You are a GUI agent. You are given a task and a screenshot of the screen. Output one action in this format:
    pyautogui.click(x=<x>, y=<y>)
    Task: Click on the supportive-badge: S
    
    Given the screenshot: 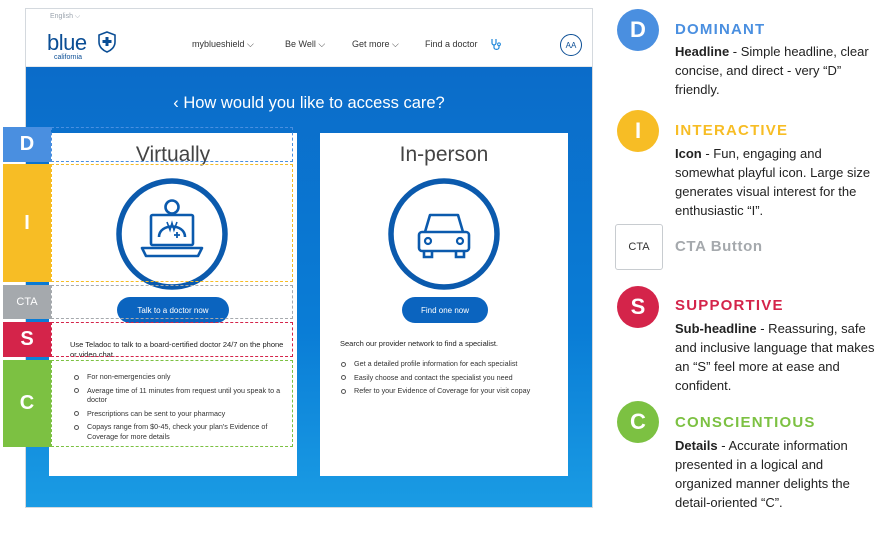 What is the action you would take?
    pyautogui.click(x=638, y=307)
    